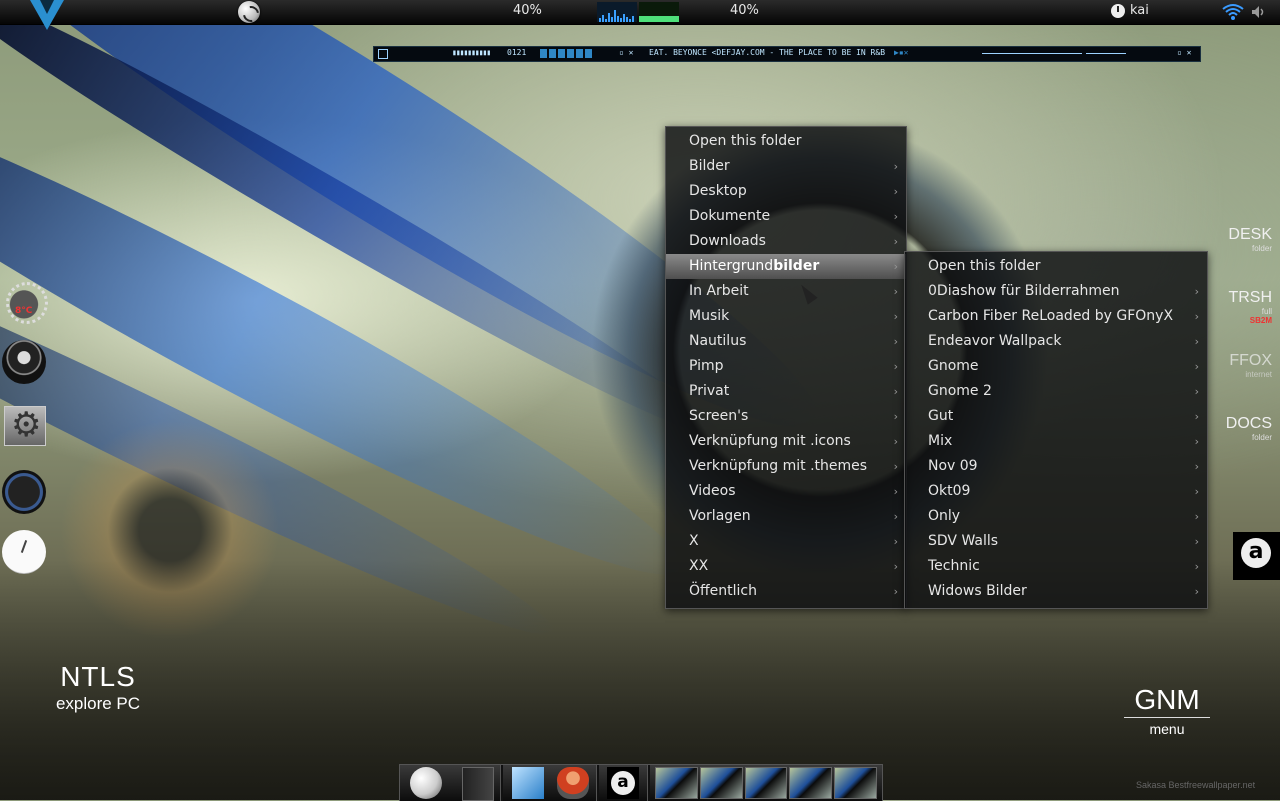 Image resolution: width=1280 pixels, height=801 pixels. I want to click on menu-item: Desktop ›, so click(786, 191).